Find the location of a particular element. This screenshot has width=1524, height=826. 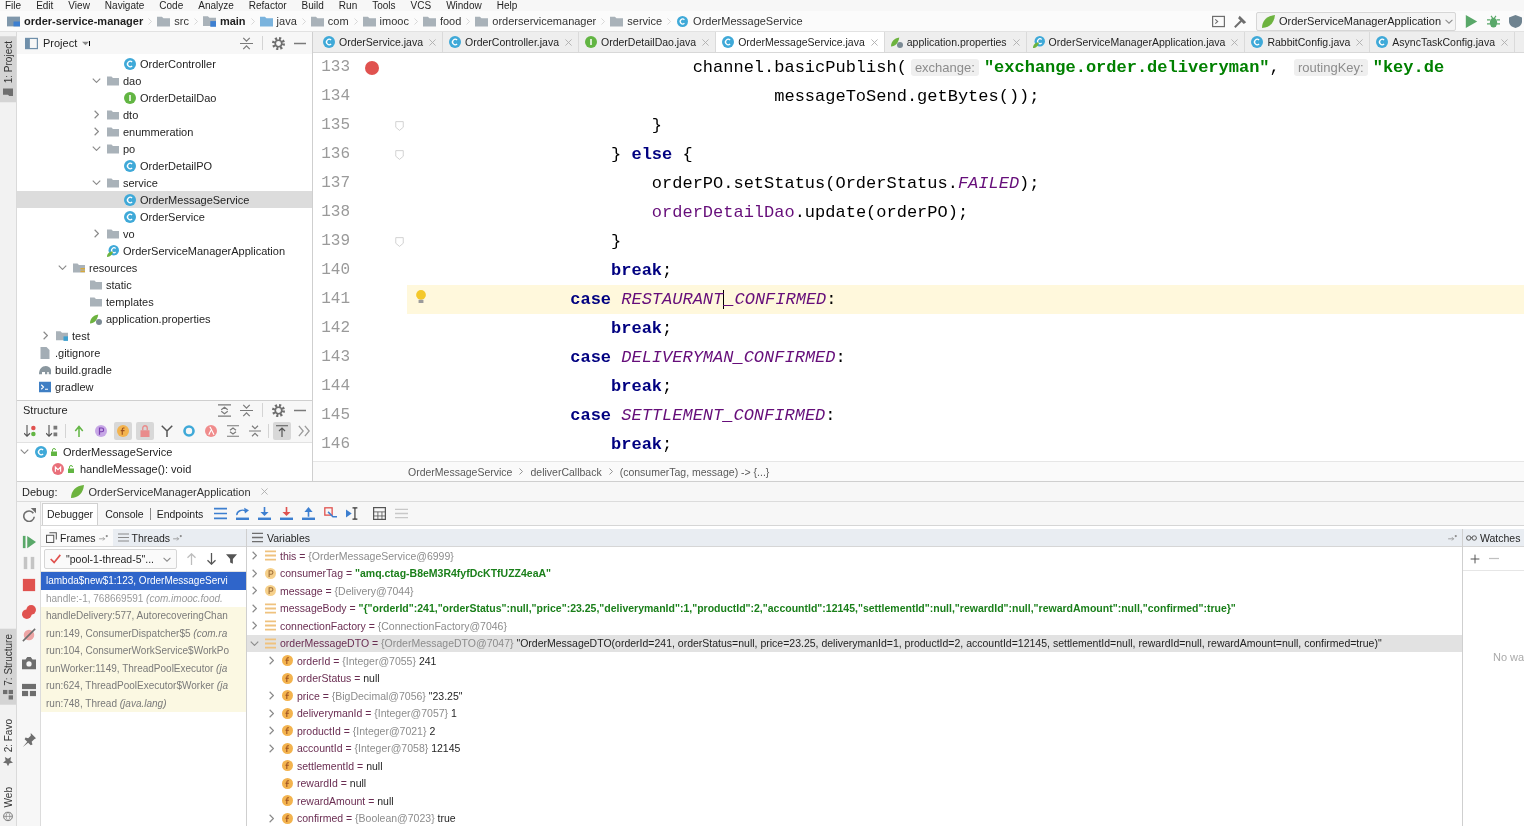

tree-item: resources is located at coordinates (164, 267).